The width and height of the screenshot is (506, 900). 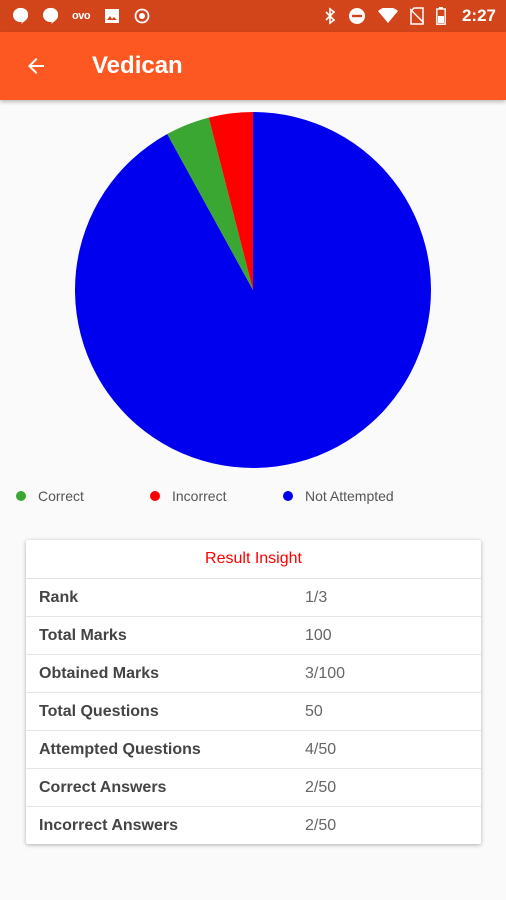 I want to click on result-value: 1/3, so click(x=316, y=597).